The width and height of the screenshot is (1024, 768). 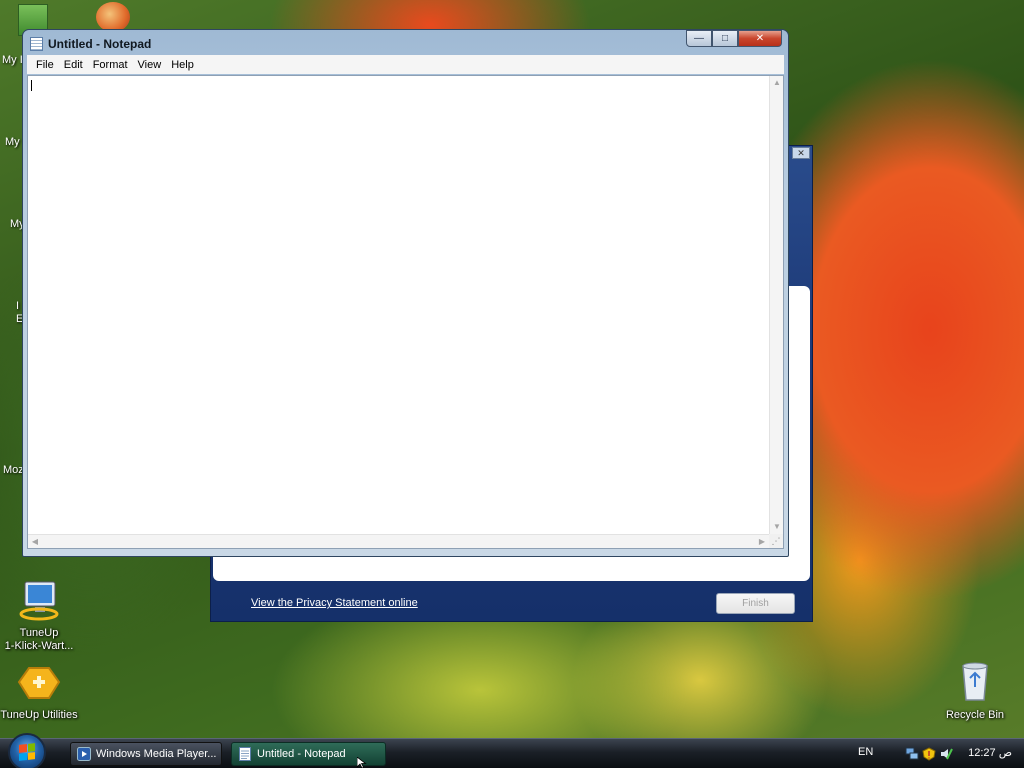 I want to click on media-player-icon, so click(x=84, y=754).